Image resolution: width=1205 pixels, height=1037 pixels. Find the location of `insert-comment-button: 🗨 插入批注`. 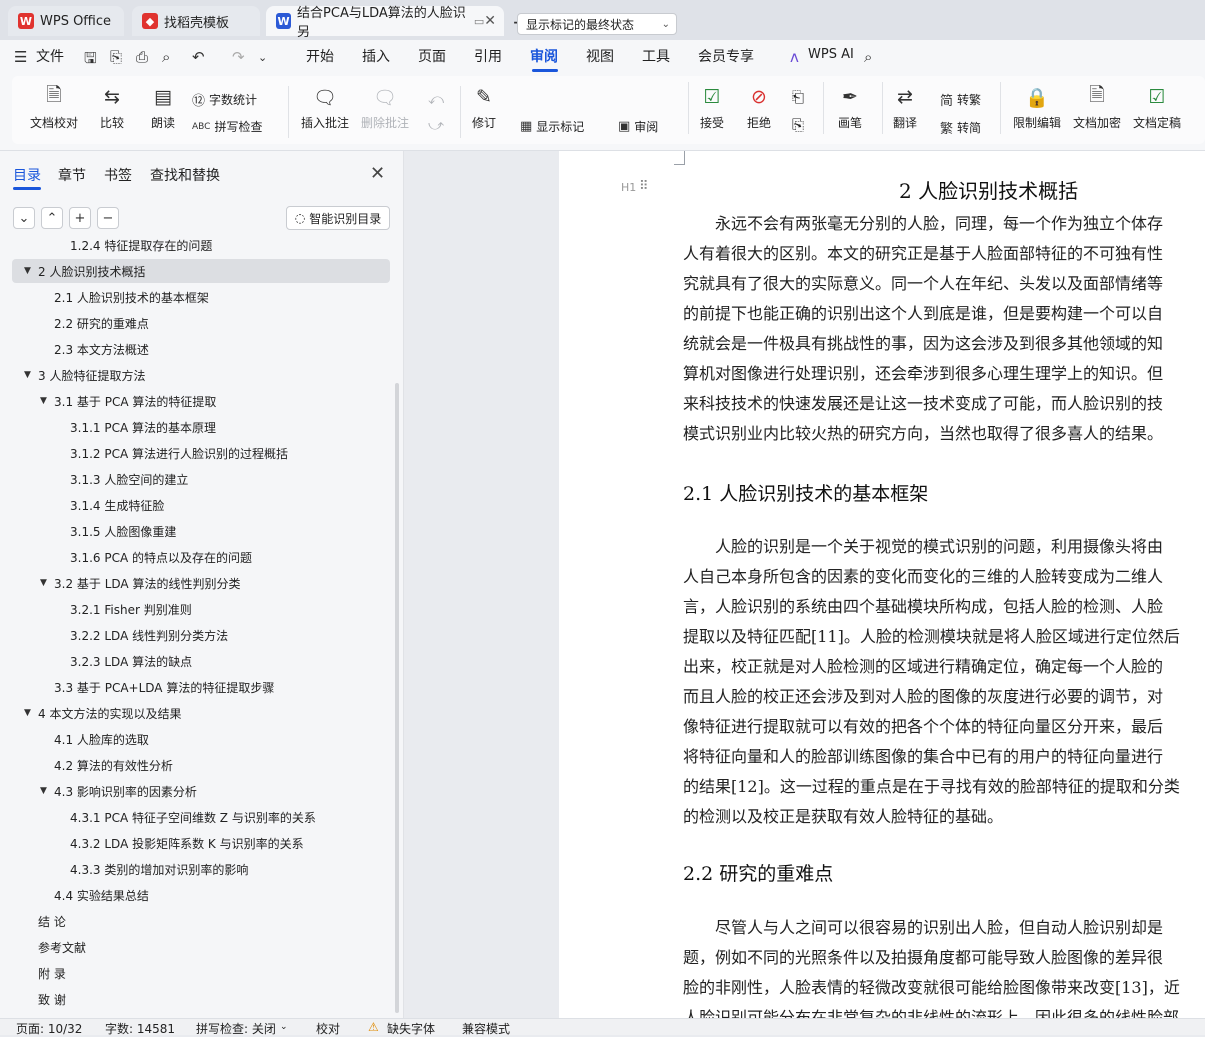

insert-comment-button: 🗨 插入批注 is located at coordinates (325, 107).